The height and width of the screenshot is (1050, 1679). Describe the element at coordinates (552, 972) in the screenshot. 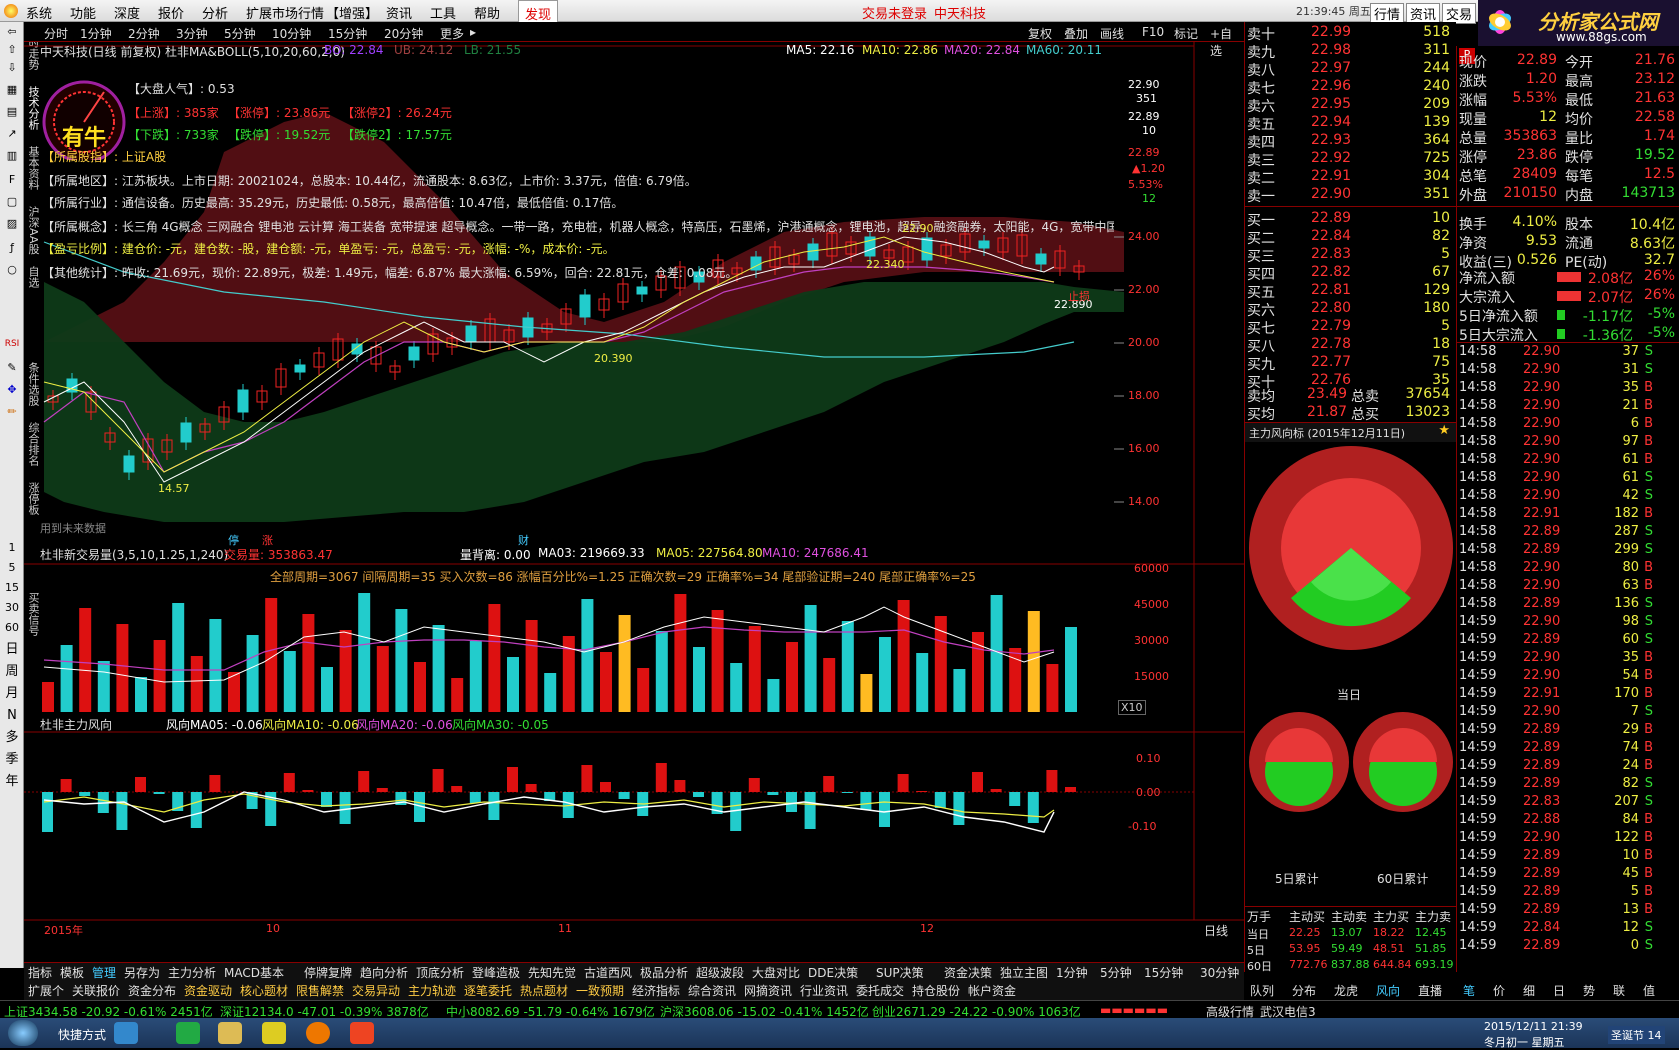

I see `indicator-tab: 先知先觉` at that location.